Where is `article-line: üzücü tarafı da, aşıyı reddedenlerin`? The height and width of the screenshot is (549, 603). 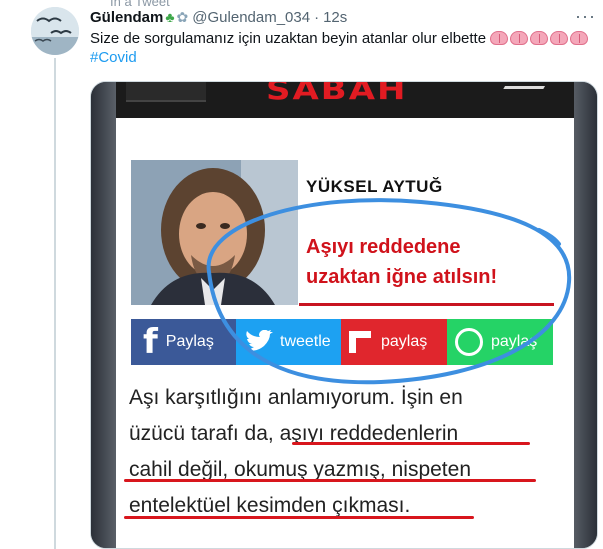 article-line: üzücü tarafı da, aşıyı reddedenlerin is located at coordinates (294, 433).